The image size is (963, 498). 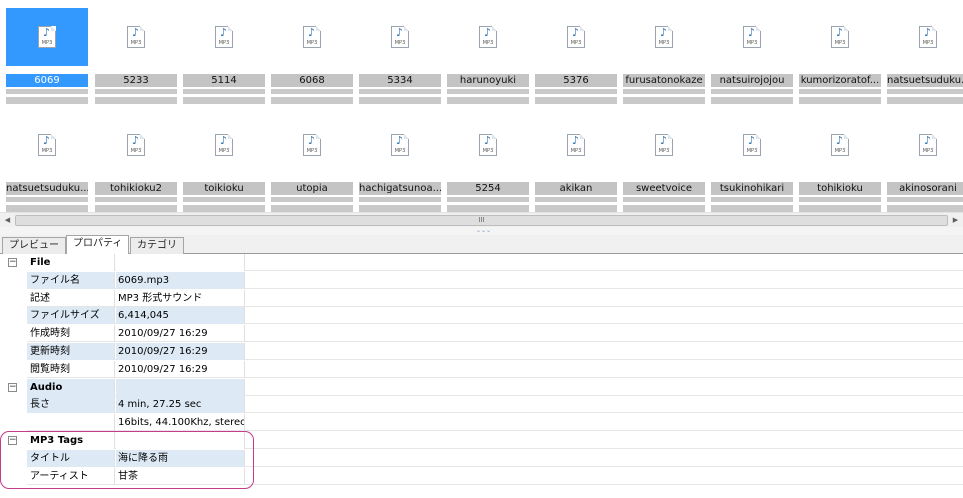 What do you see at coordinates (136, 188) in the screenshot?
I see `file-name-label: tohikioku2` at bounding box center [136, 188].